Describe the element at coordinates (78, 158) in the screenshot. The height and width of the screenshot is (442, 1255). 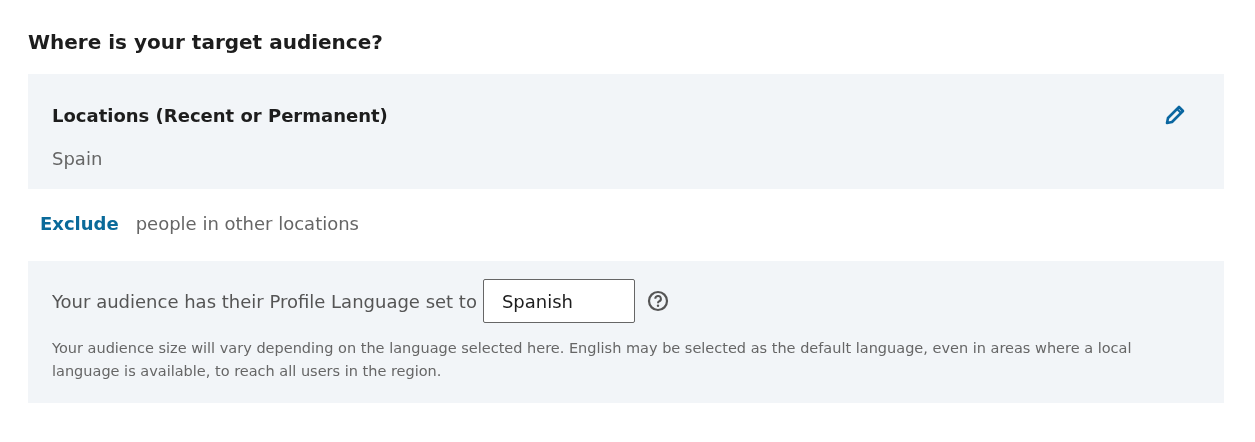
I see `location-value: Spain` at that location.